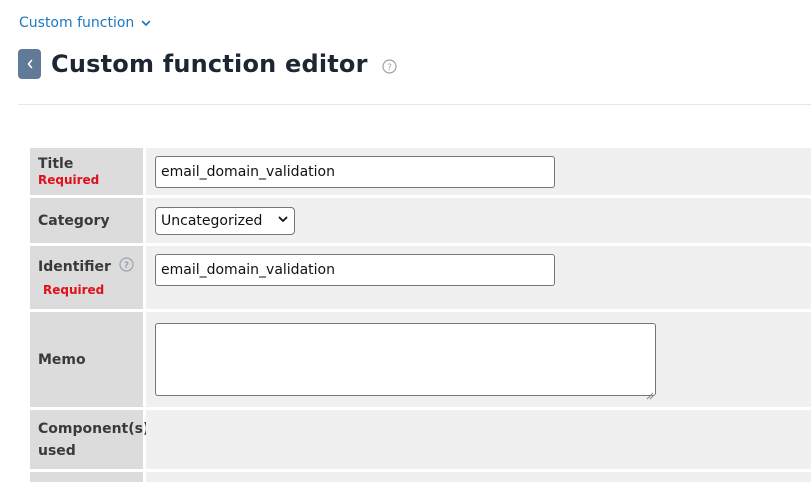  I want to click on identifier-label: Identifier, so click(74, 266).